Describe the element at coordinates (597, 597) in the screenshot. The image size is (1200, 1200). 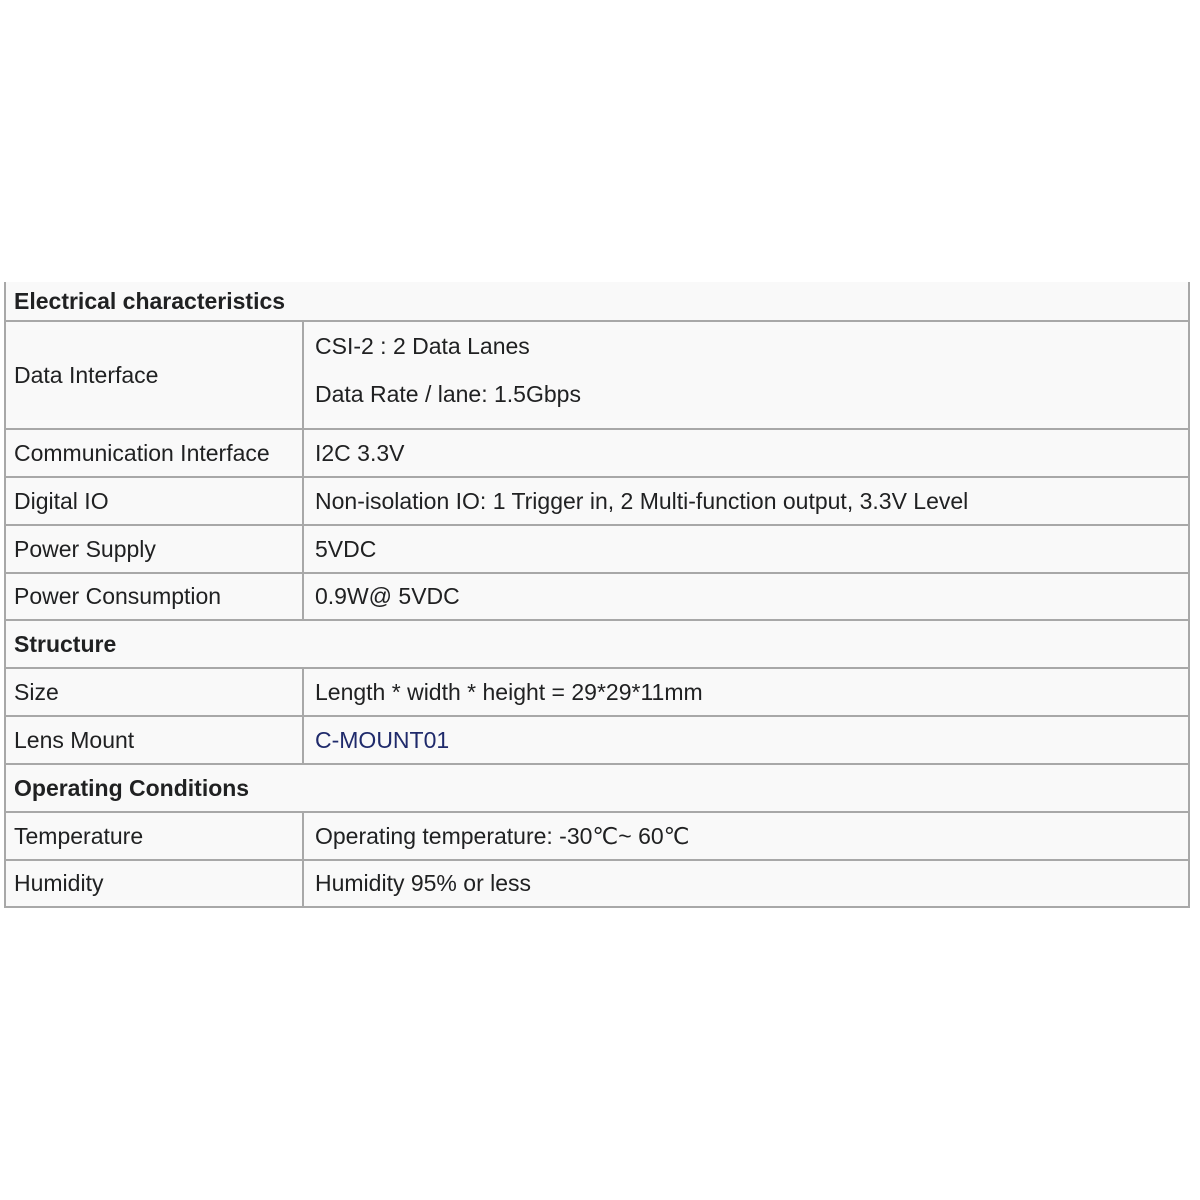
I see `table-row-power-consumption: Power Consumption 0.9W@ 5VDC` at that location.